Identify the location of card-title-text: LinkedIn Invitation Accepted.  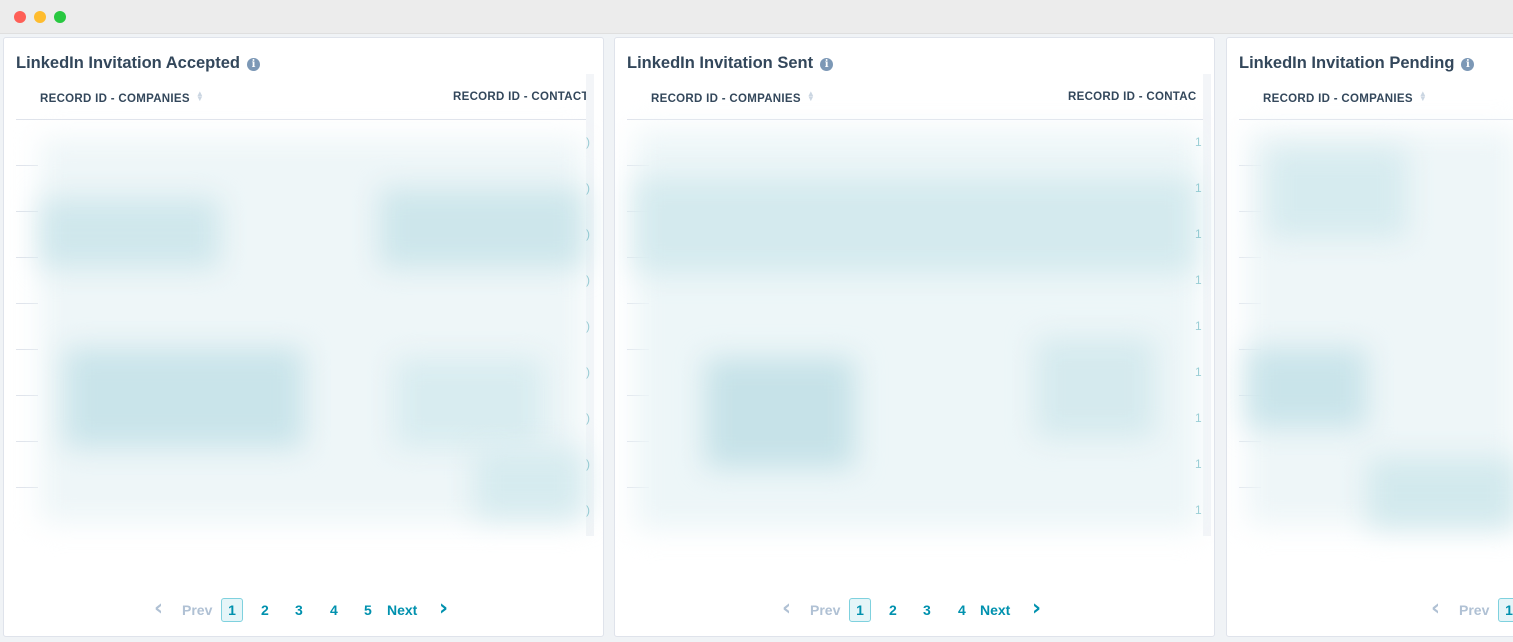
(128, 63).